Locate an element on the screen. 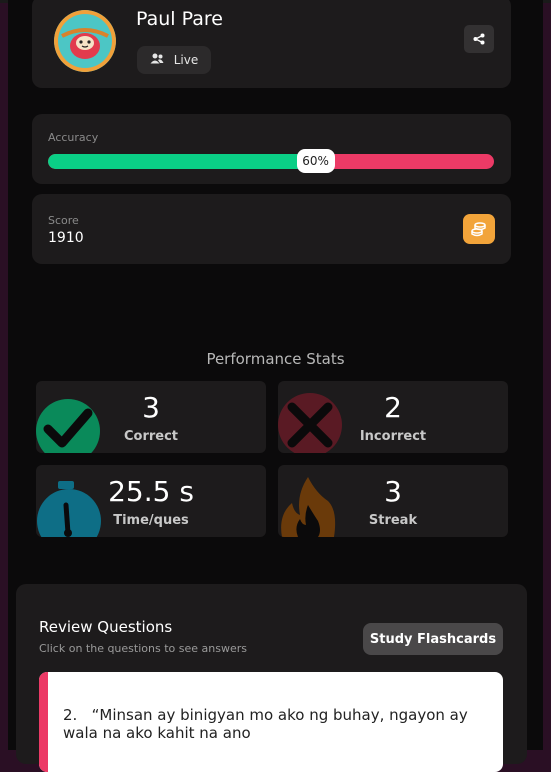 The height and width of the screenshot is (772, 551). share-button is located at coordinates (479, 39).